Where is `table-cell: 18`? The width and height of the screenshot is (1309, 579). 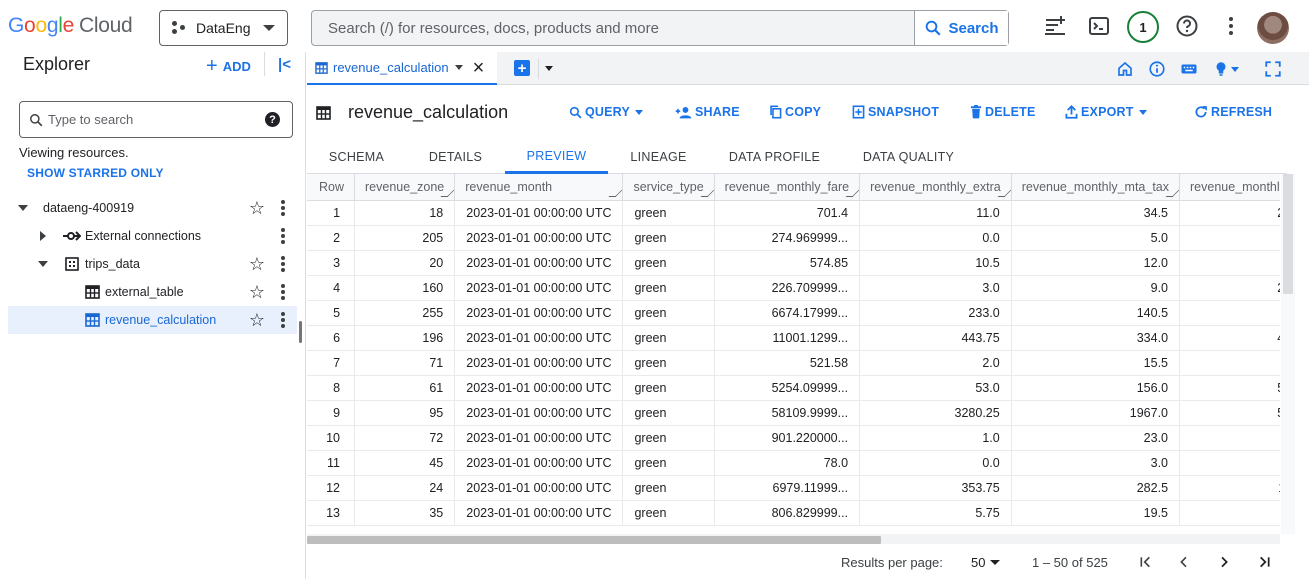
table-cell: 18 is located at coordinates (405, 213).